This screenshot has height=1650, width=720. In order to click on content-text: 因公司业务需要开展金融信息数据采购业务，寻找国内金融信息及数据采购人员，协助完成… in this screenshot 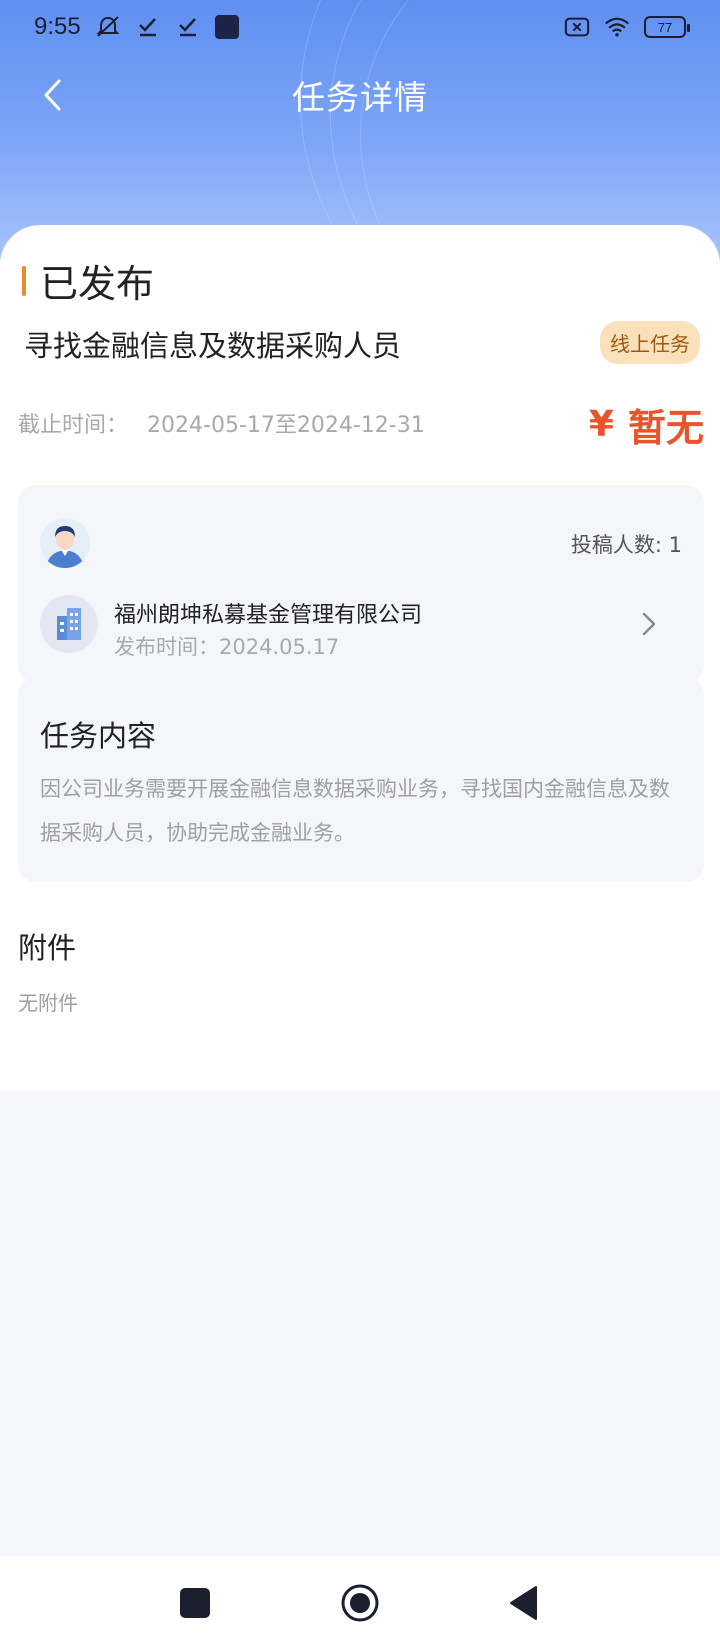, I will do `click(355, 811)`.